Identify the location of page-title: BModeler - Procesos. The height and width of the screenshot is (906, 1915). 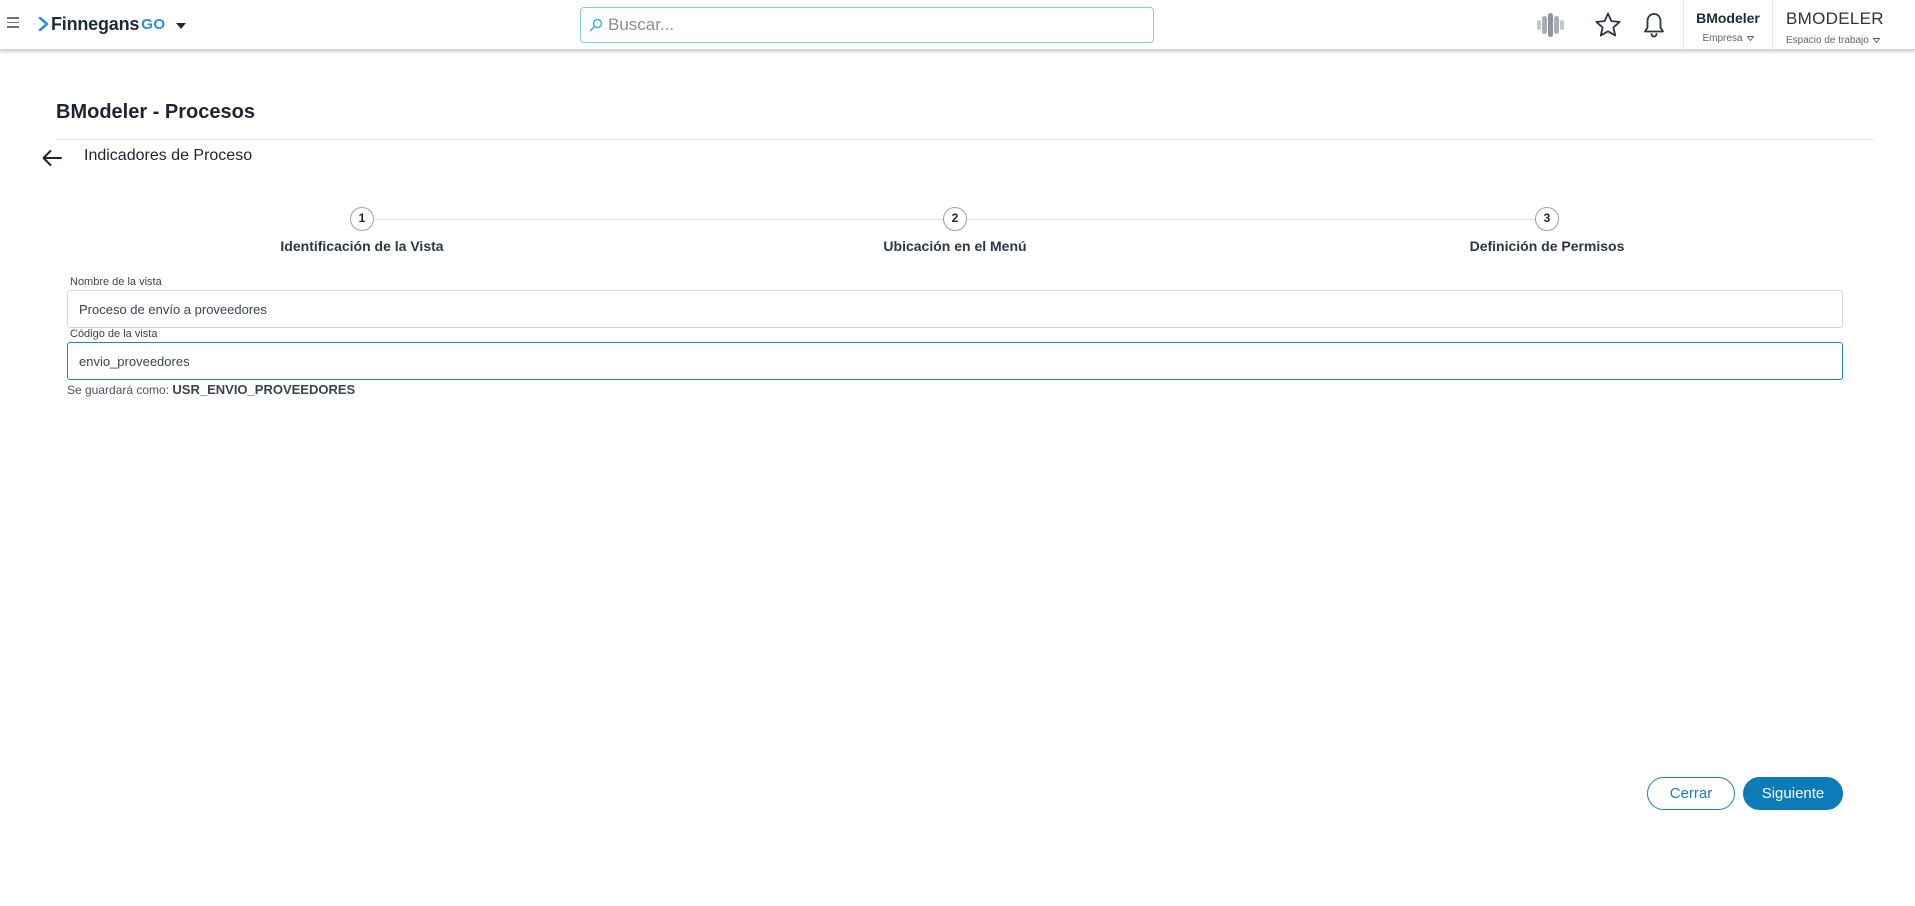
(155, 112).